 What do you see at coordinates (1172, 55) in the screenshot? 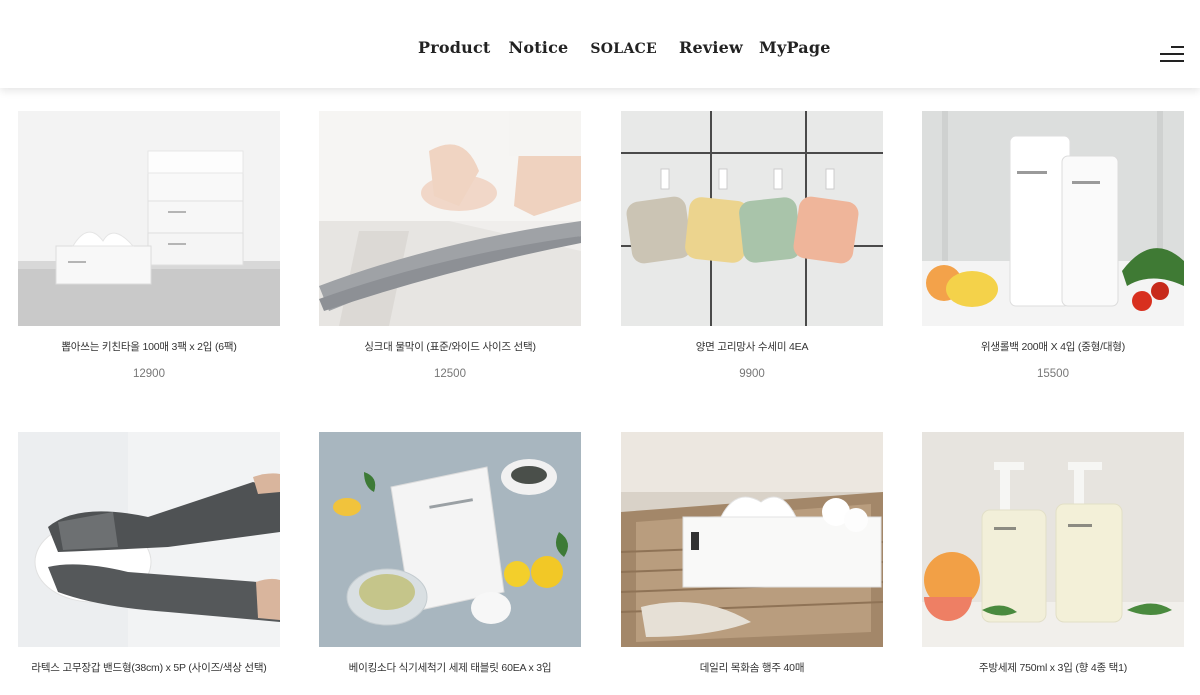
I see `hamburger-menu-icon` at bounding box center [1172, 55].